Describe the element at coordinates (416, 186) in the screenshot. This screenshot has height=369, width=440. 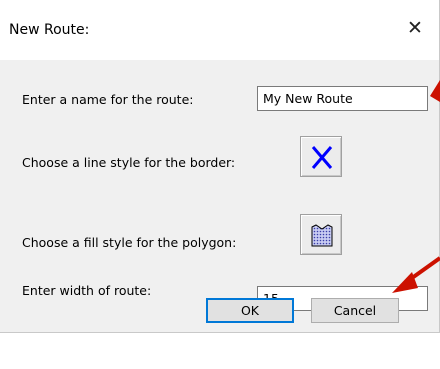
I see `annotation-arrows` at that location.